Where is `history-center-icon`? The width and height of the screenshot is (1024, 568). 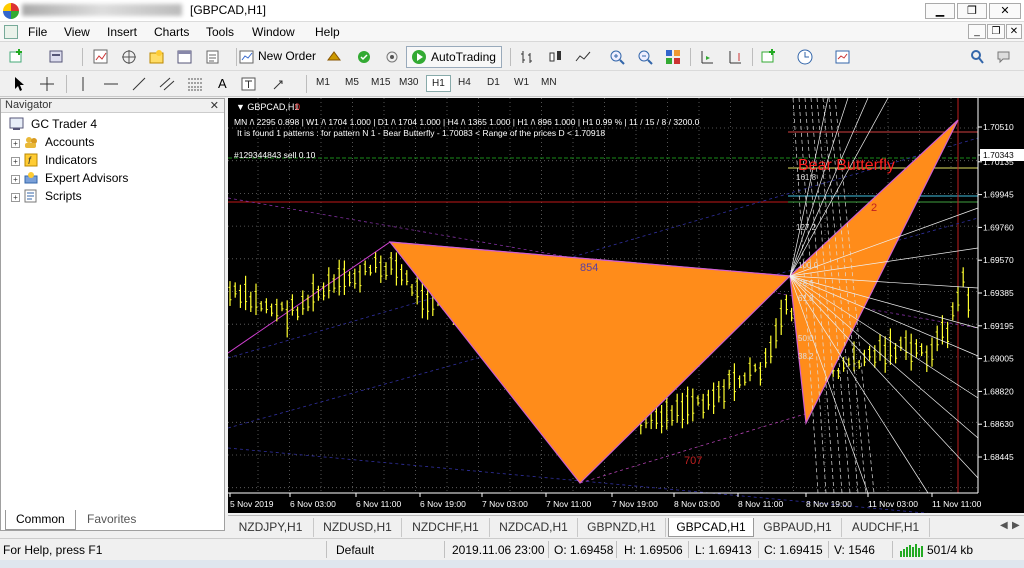 history-center-icon is located at coordinates (334, 57).